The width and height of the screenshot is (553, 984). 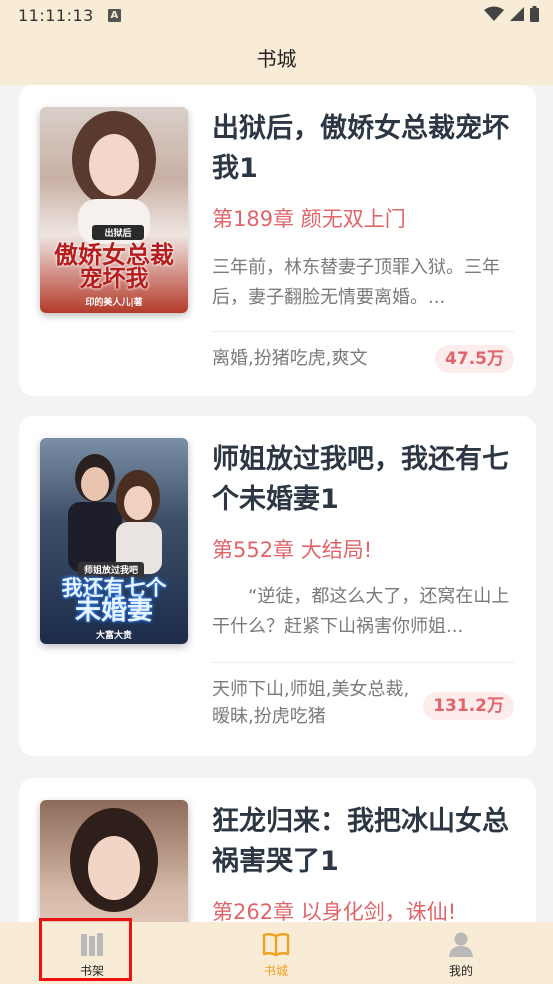 I want to click on cover-title-line2: 未婚妻, so click(x=113, y=611).